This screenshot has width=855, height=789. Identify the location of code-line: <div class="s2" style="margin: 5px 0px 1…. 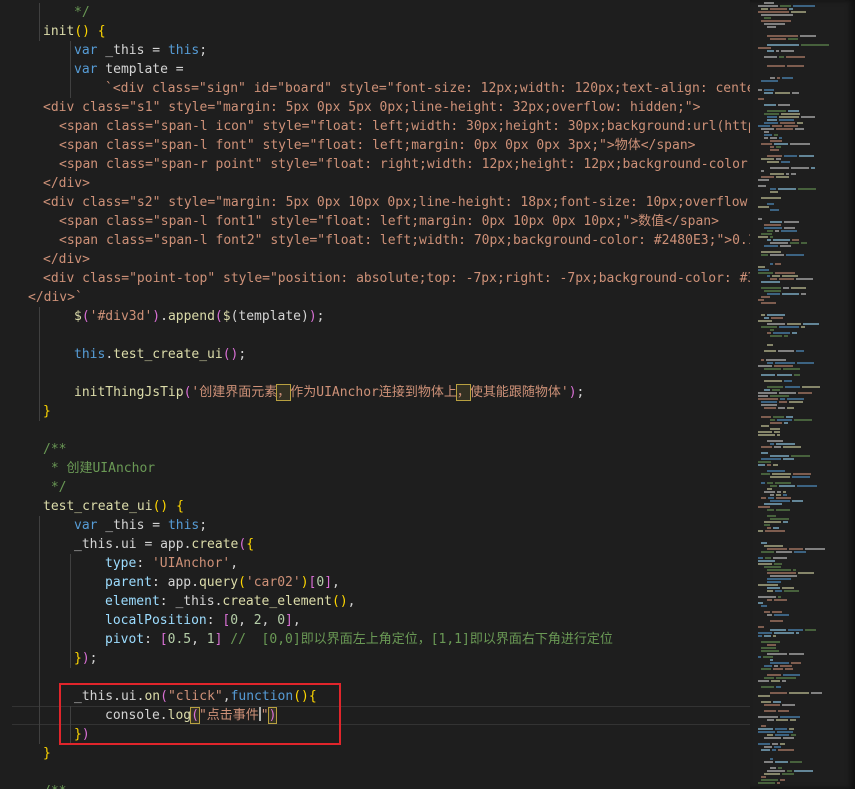
(396, 202).